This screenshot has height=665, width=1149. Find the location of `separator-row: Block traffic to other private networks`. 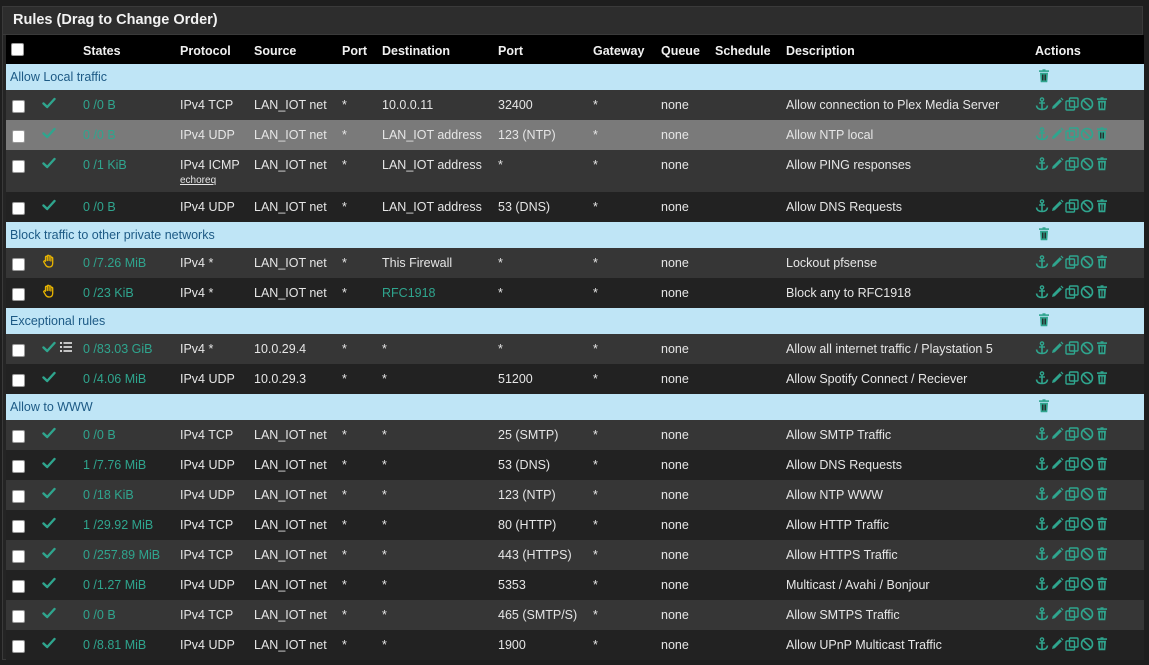

separator-row: Block traffic to other private networks is located at coordinates (575, 235).